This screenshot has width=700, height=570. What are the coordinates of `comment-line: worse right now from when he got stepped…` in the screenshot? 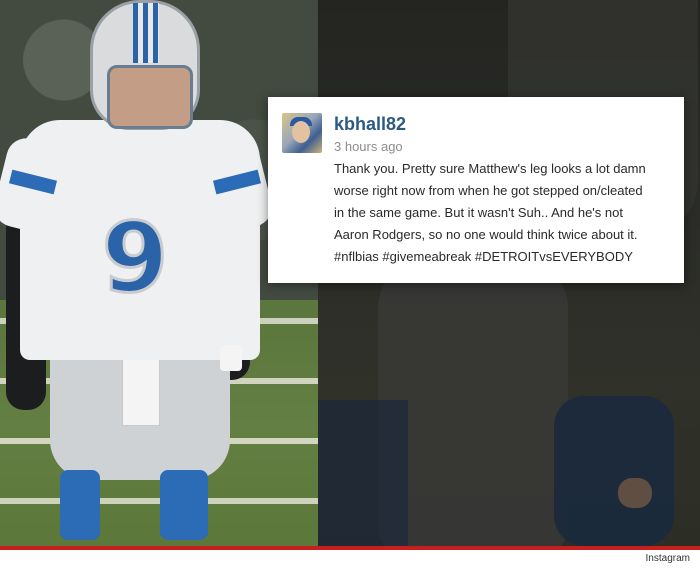 It's located at (488, 190).